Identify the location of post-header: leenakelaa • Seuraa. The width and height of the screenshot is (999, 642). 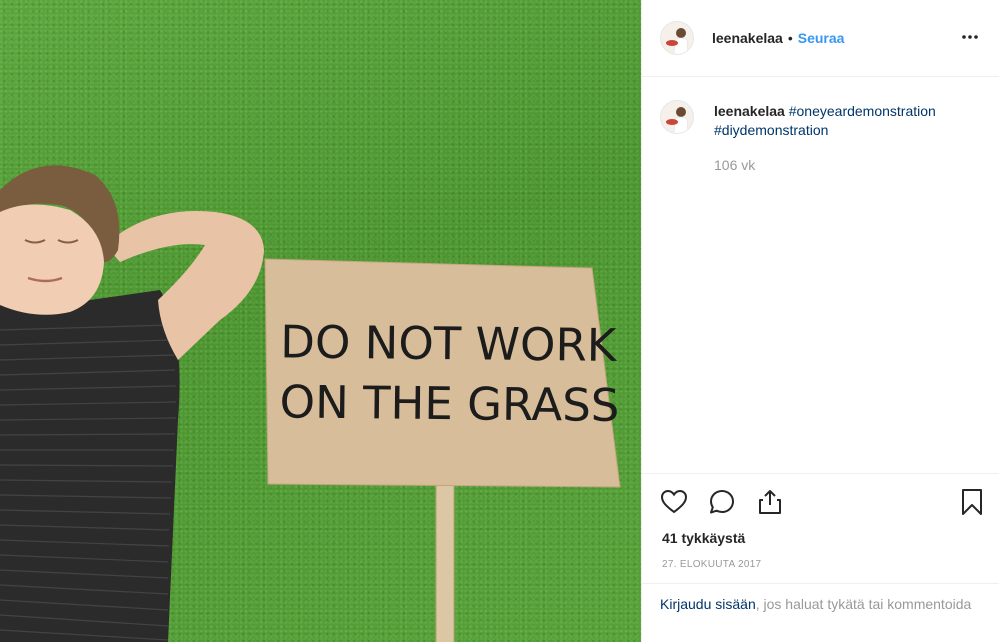
(820, 38).